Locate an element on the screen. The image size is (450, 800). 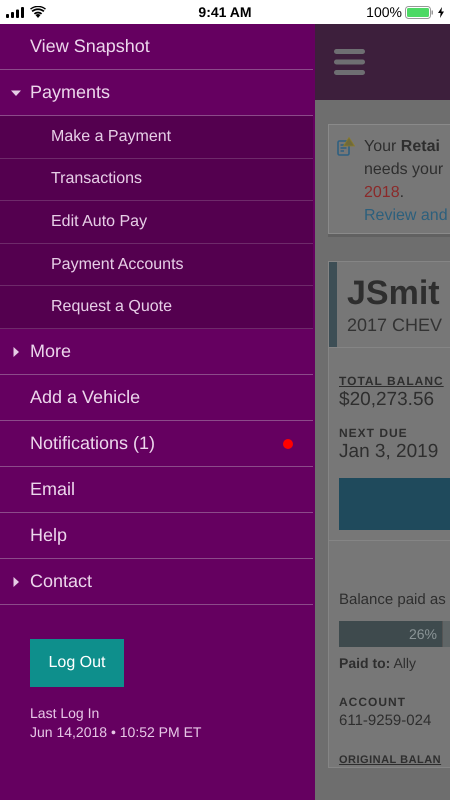
menu-item: View Snapshot is located at coordinates (156, 47).